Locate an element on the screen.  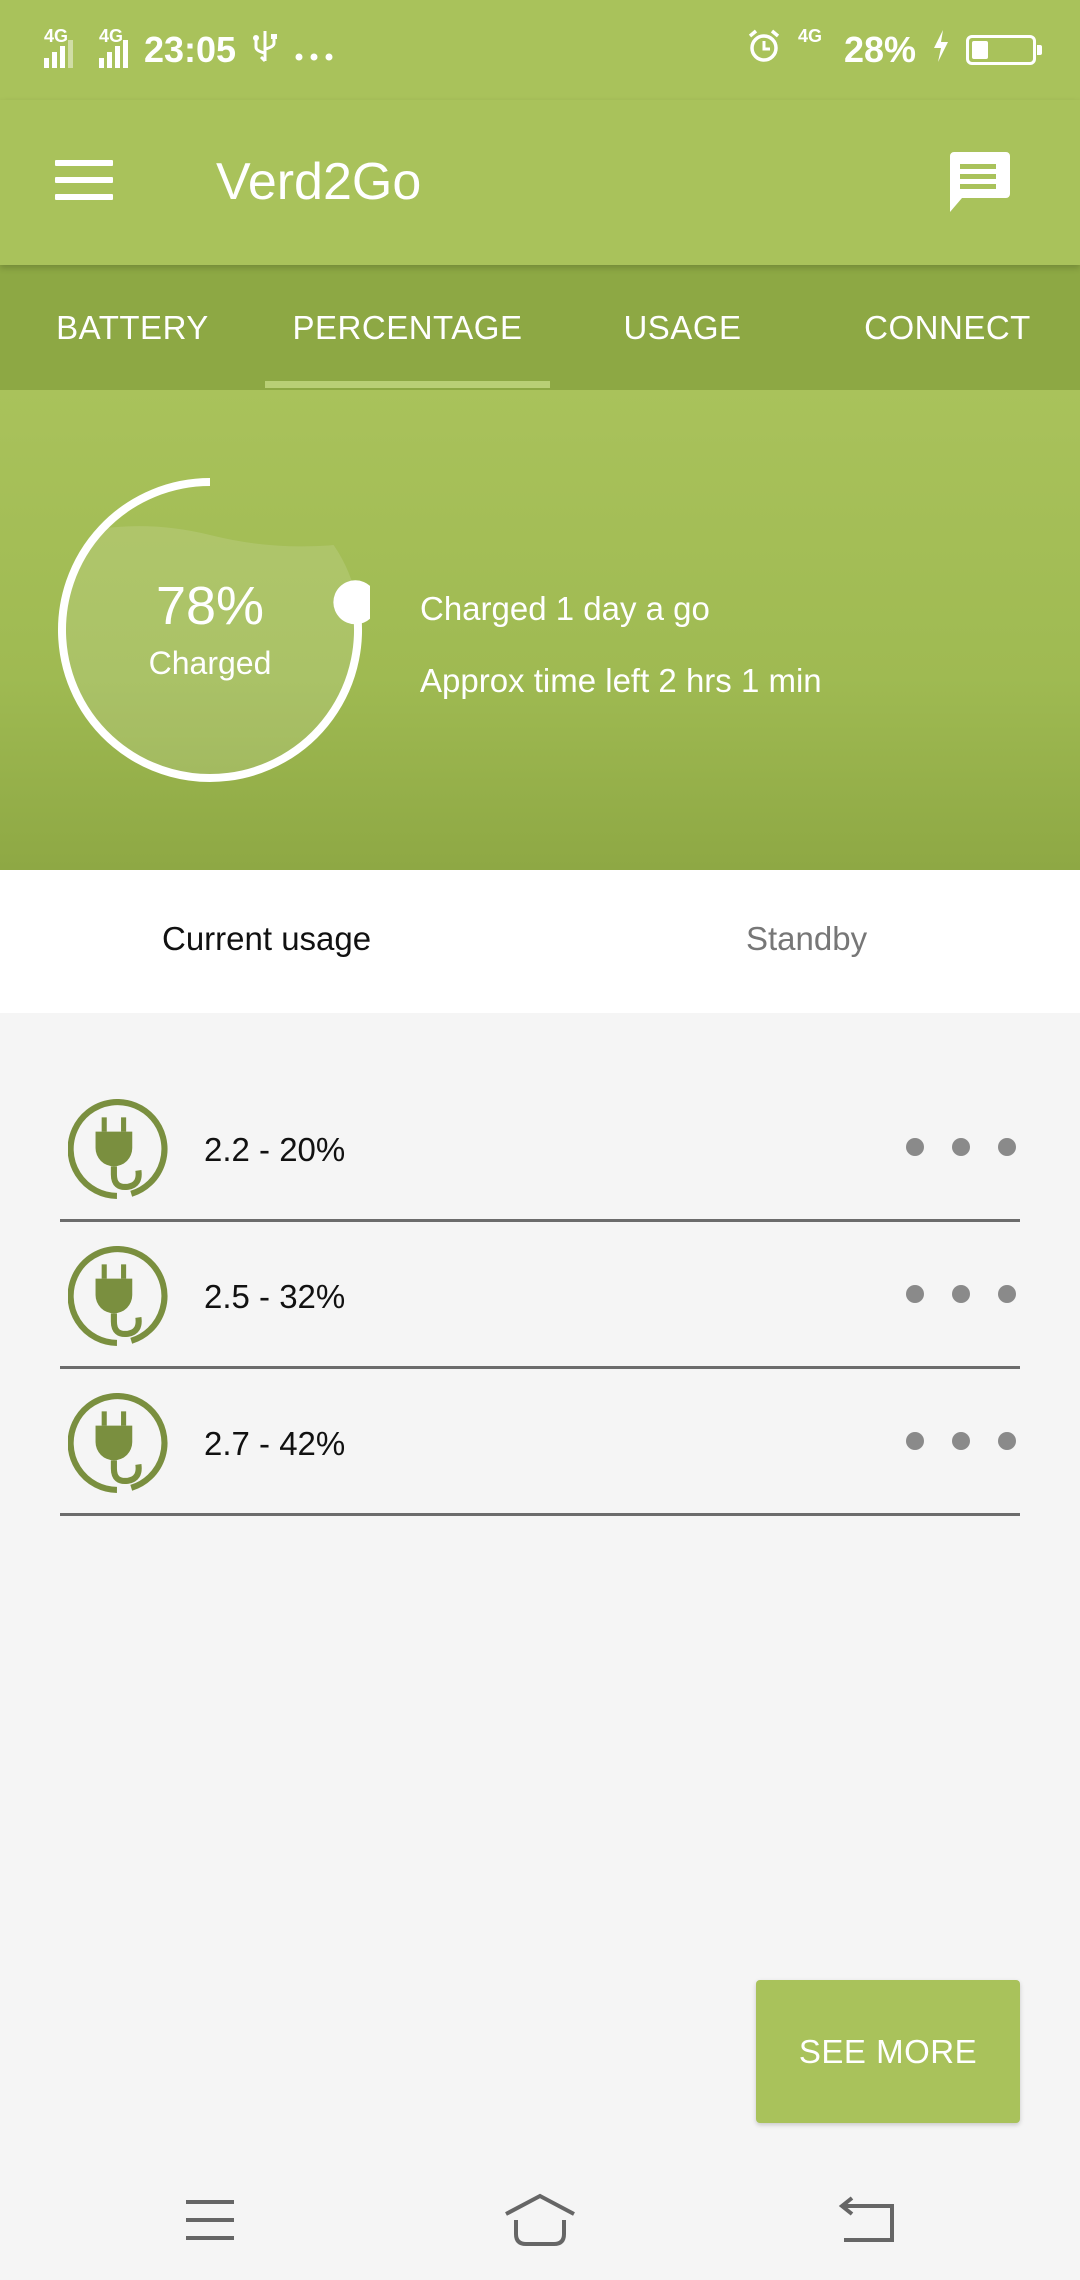
status-right: 4G 28% is located at coordinates (894, 49).